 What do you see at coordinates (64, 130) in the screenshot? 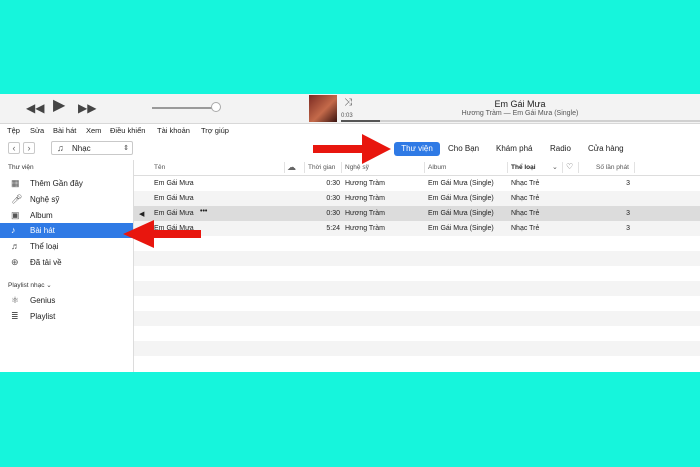
I see `menu-song: Bài hát` at bounding box center [64, 130].